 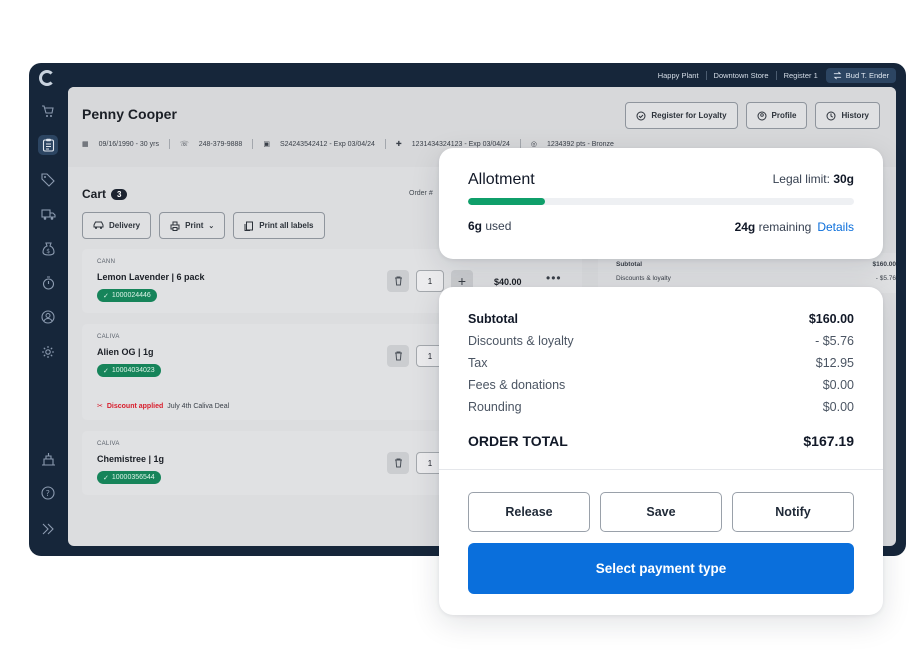 What do you see at coordinates (47, 78) in the screenshot?
I see `app-logo` at bounding box center [47, 78].